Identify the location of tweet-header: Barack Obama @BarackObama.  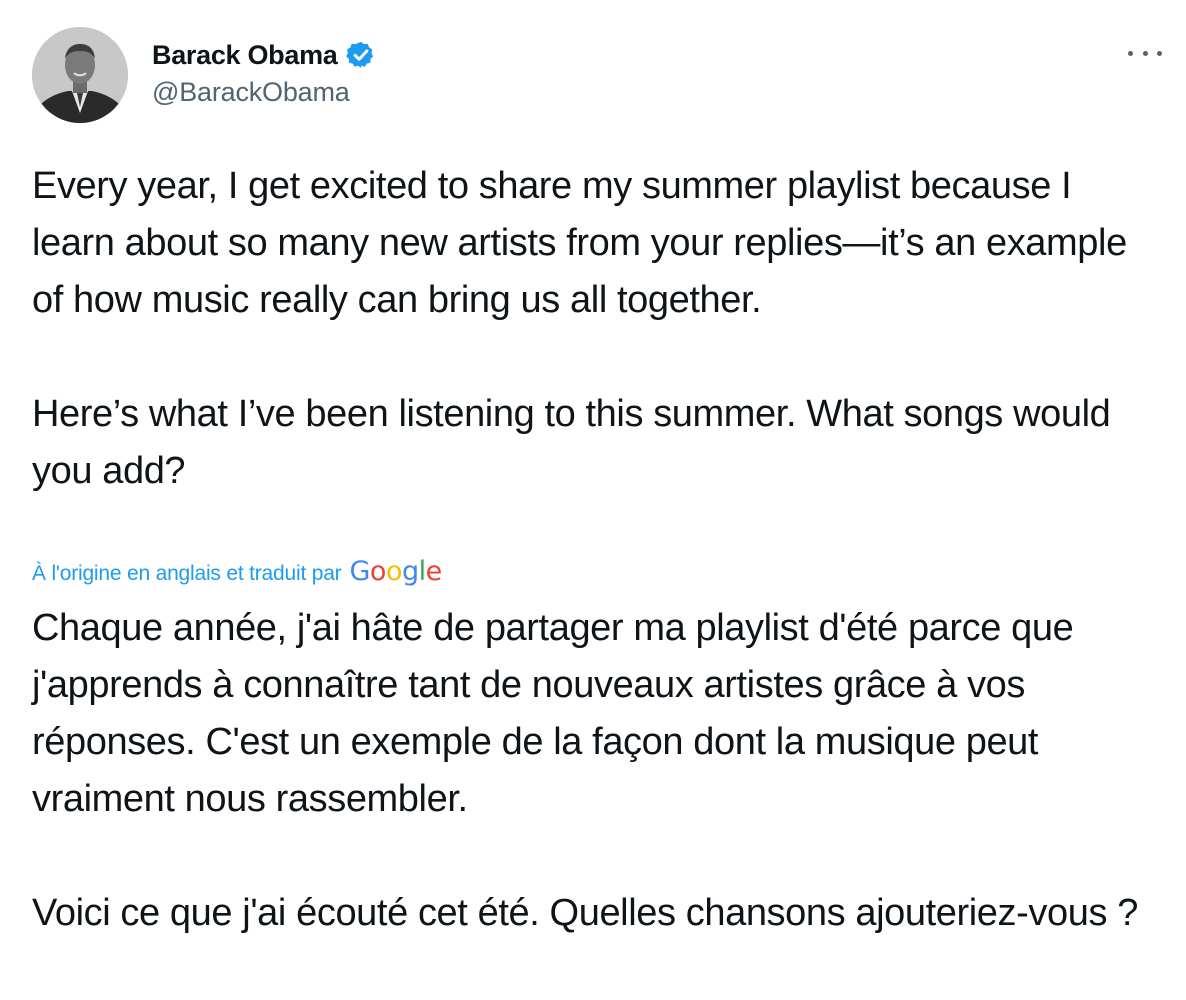
(597, 76).